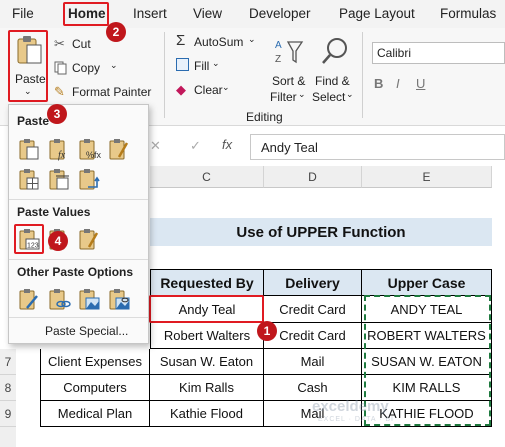 The image size is (505, 447). What do you see at coordinates (278, 59) in the screenshot?
I see `svg-text: Z` at bounding box center [278, 59].